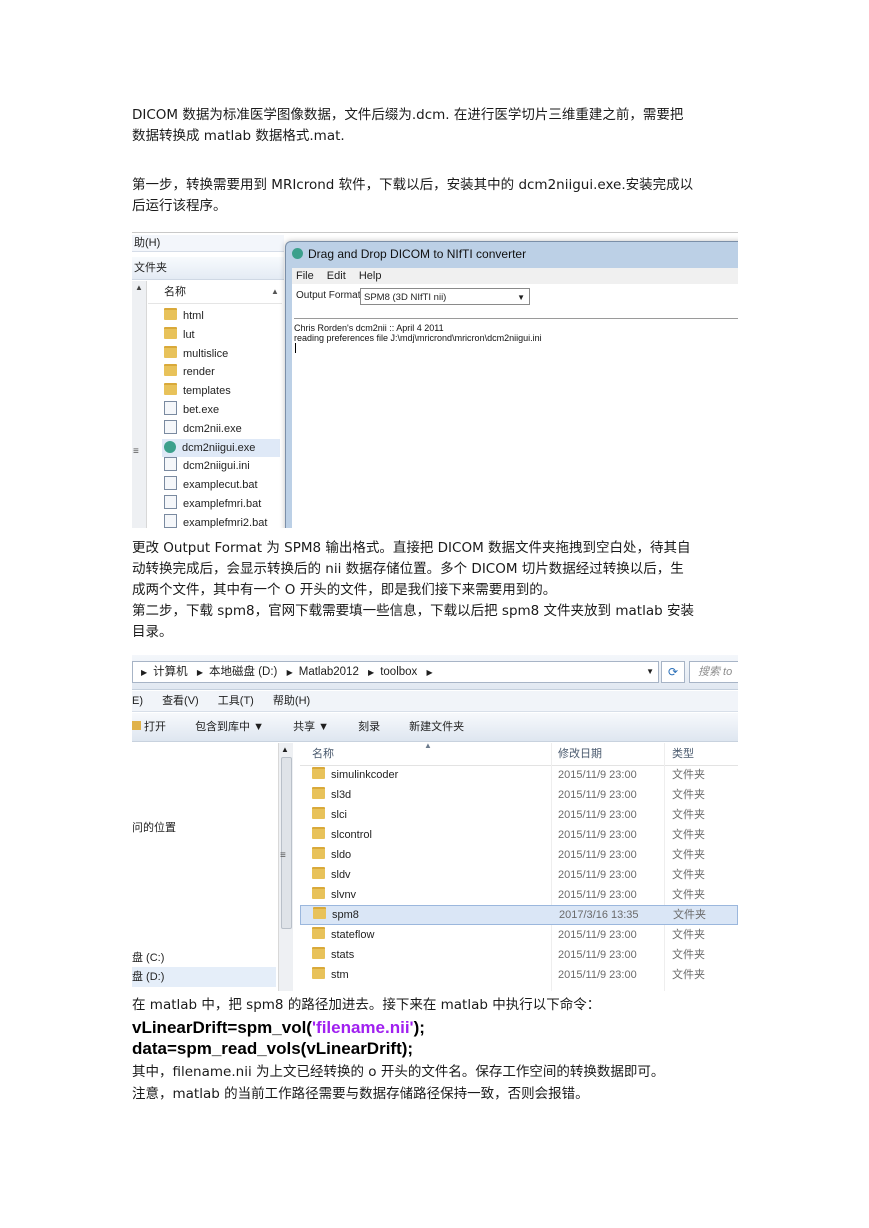  I want to click on table-row: stm 2015/11/9 23:00 文件夹, so click(519, 975).